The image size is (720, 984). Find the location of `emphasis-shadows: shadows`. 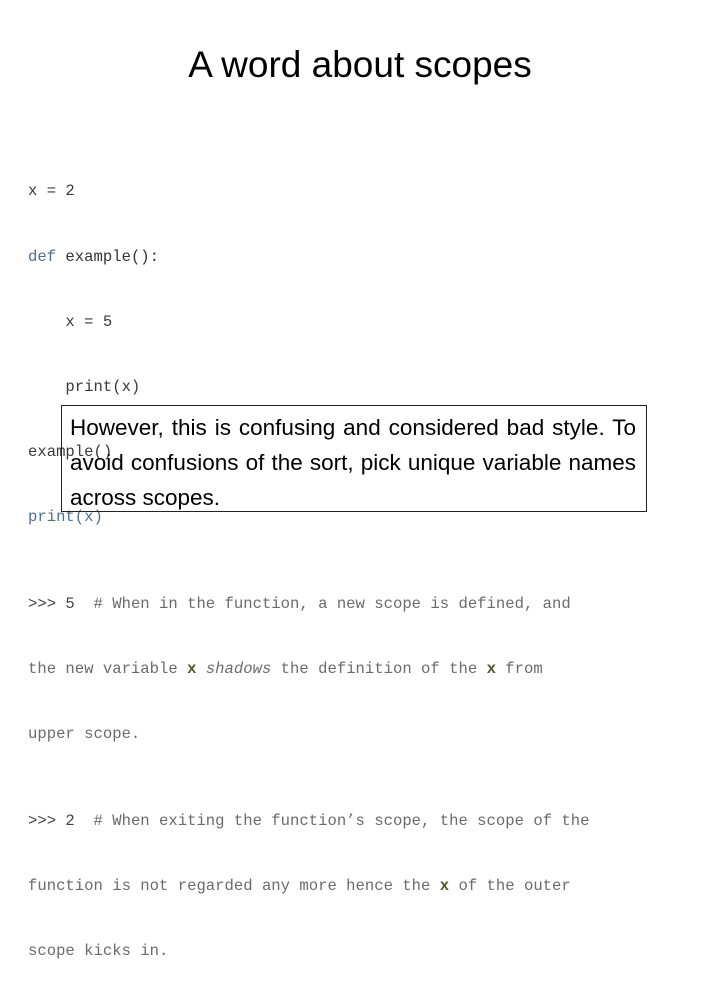

emphasis-shadows: shadows is located at coordinates (238, 668).